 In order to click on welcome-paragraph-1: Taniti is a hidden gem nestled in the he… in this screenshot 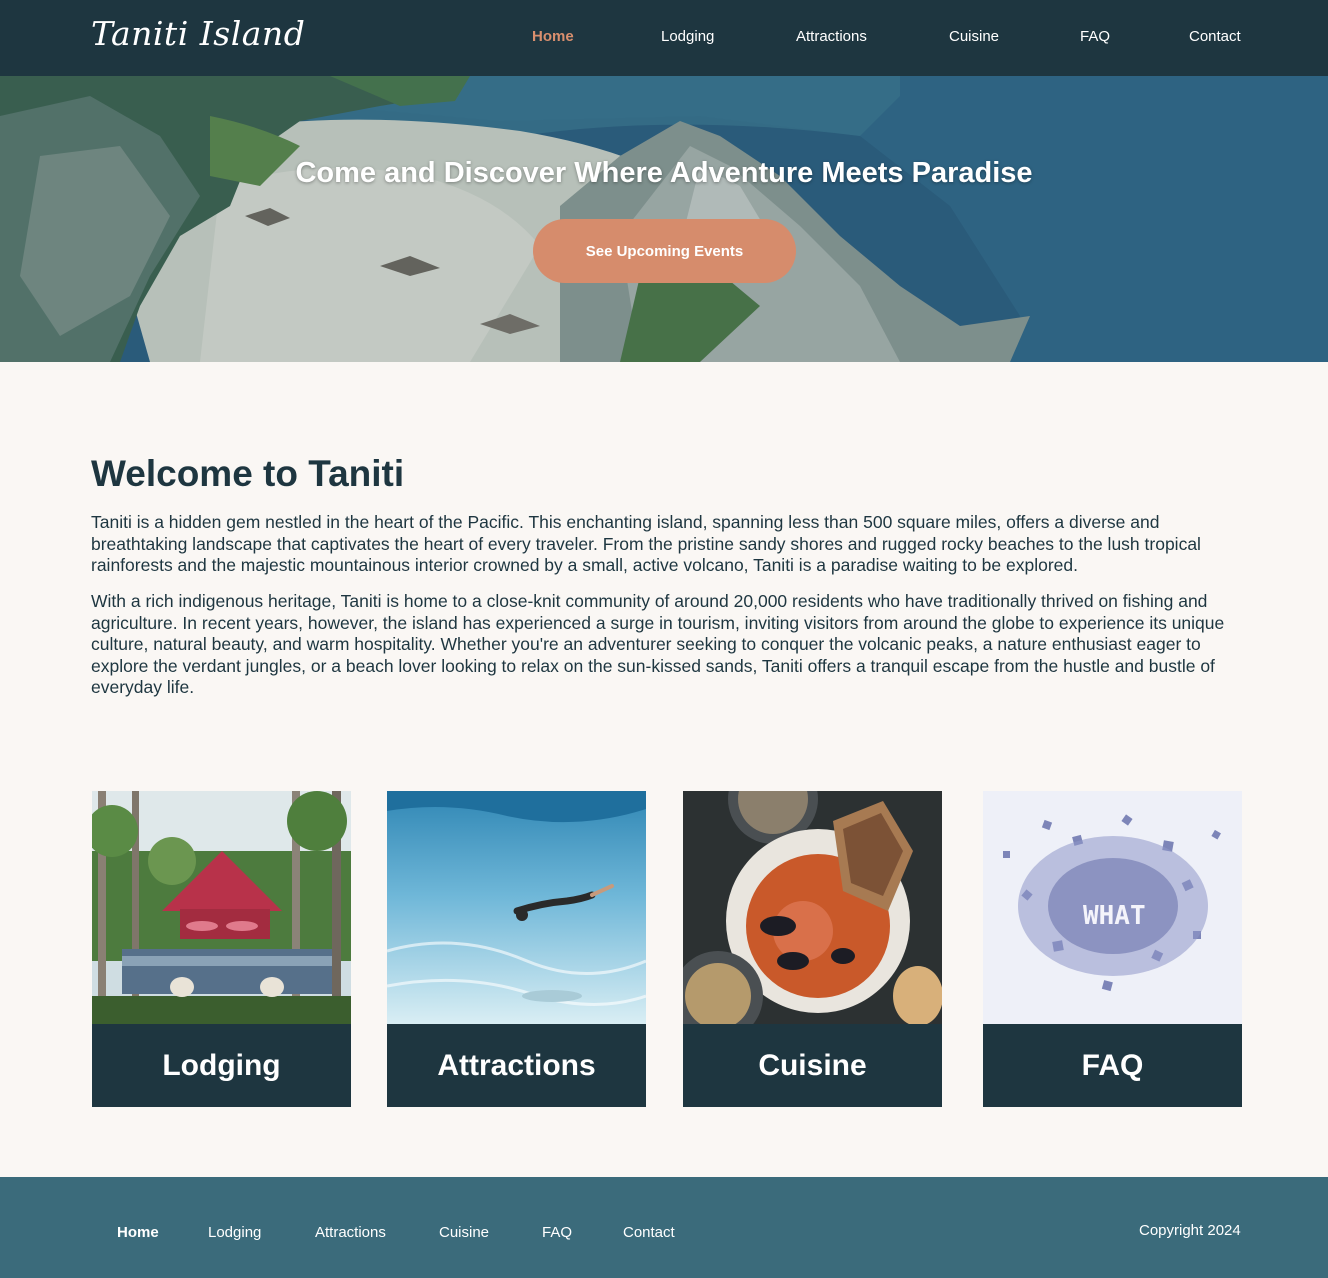, I will do `click(646, 544)`.